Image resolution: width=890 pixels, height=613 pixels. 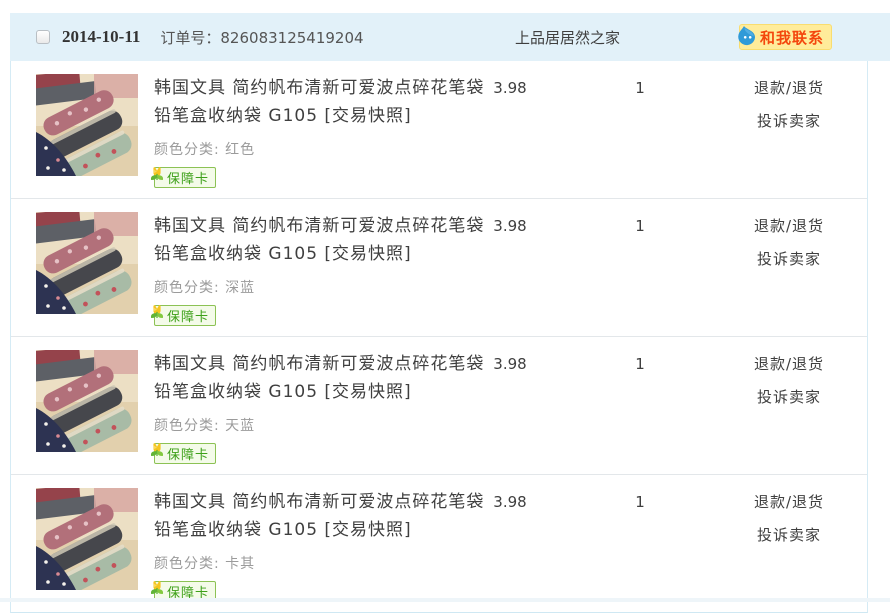 I want to click on sku-value: 深蓝, so click(x=240, y=288).